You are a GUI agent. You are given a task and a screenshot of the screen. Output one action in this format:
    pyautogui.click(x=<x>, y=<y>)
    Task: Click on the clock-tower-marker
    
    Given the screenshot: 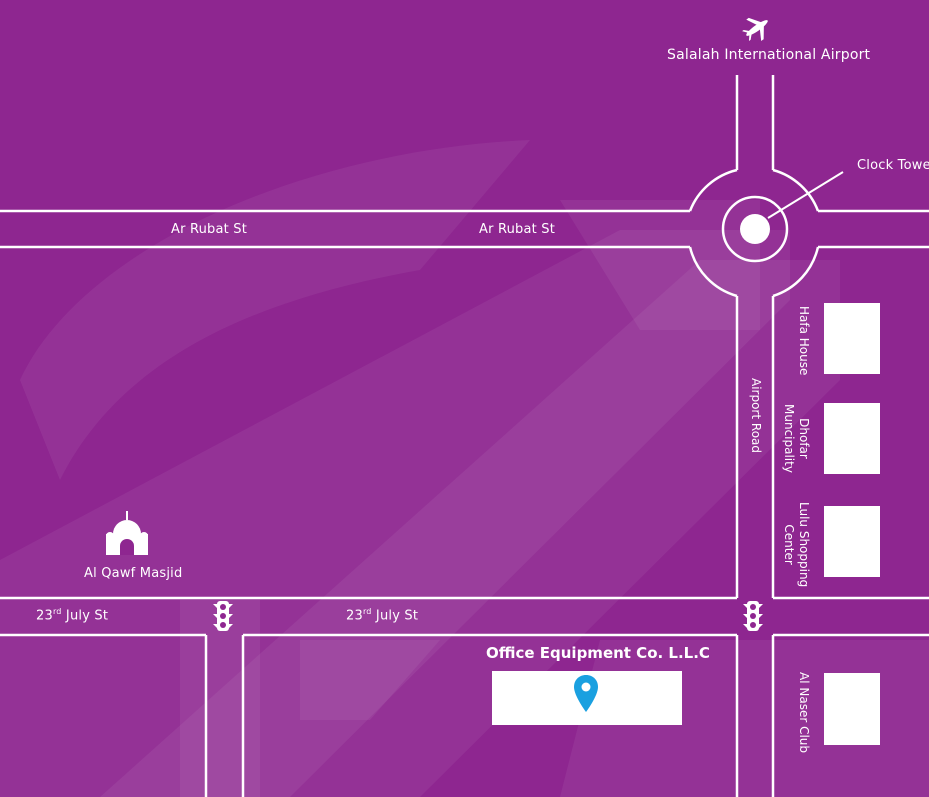 What is the action you would take?
    pyautogui.click(x=755, y=229)
    